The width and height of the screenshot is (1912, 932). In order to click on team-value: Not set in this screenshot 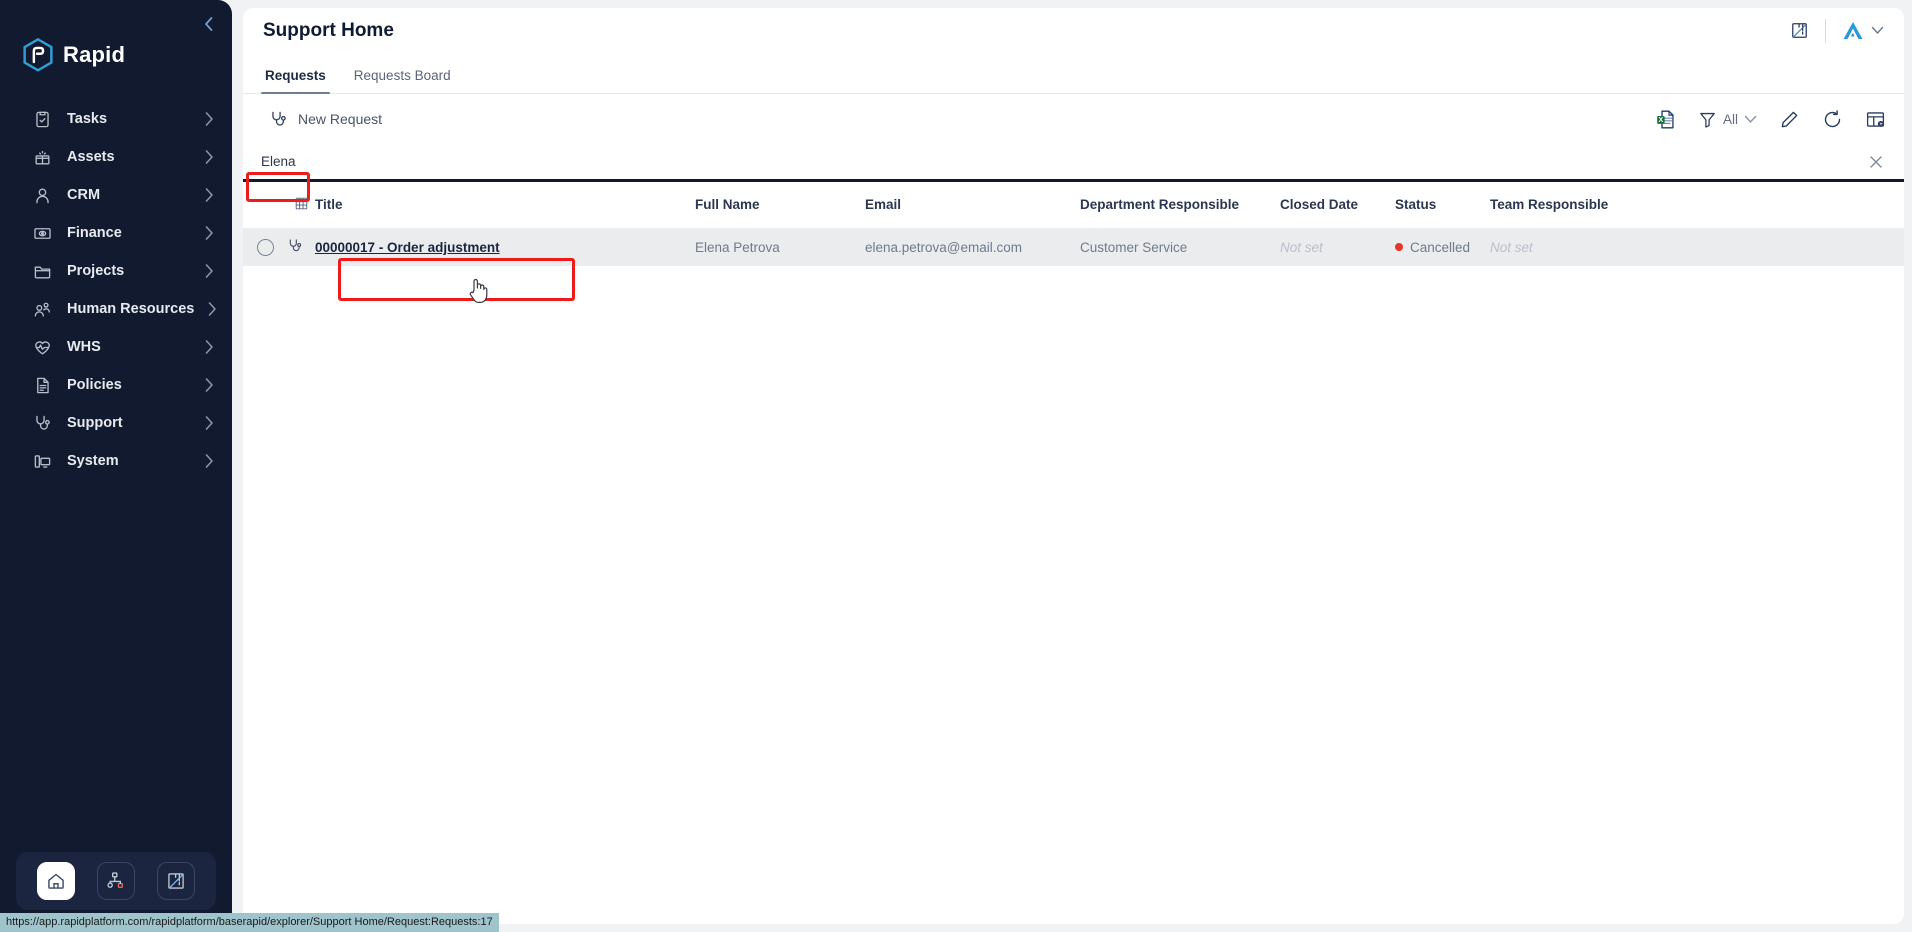, I will do `click(1511, 247)`.